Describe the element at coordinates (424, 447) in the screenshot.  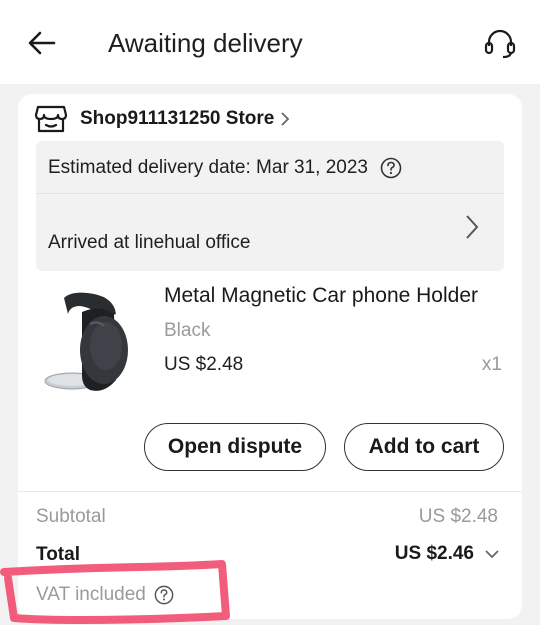
I see `add-to-cart-button: Add to cart` at that location.